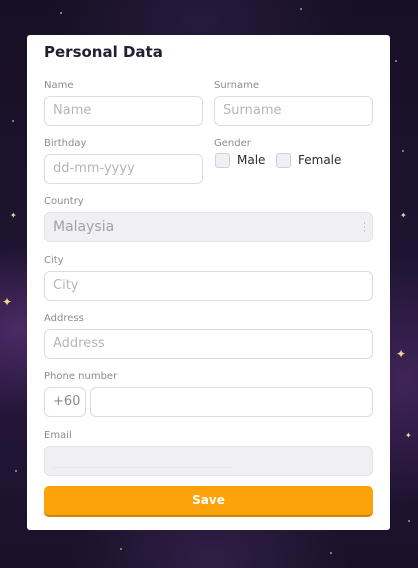 Image resolution: width=418 pixels, height=568 pixels. Describe the element at coordinates (123, 111) in the screenshot. I see `name-input: Name` at that location.